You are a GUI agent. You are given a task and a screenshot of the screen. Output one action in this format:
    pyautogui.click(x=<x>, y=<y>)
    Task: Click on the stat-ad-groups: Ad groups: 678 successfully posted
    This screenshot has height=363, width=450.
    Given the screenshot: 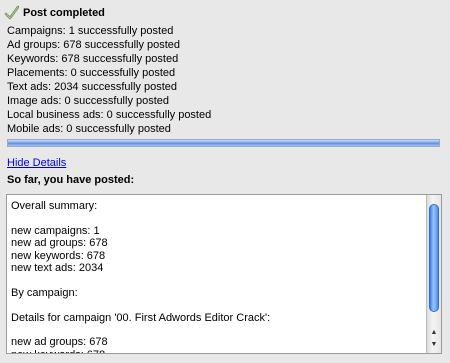 What is the action you would take?
    pyautogui.click(x=94, y=45)
    